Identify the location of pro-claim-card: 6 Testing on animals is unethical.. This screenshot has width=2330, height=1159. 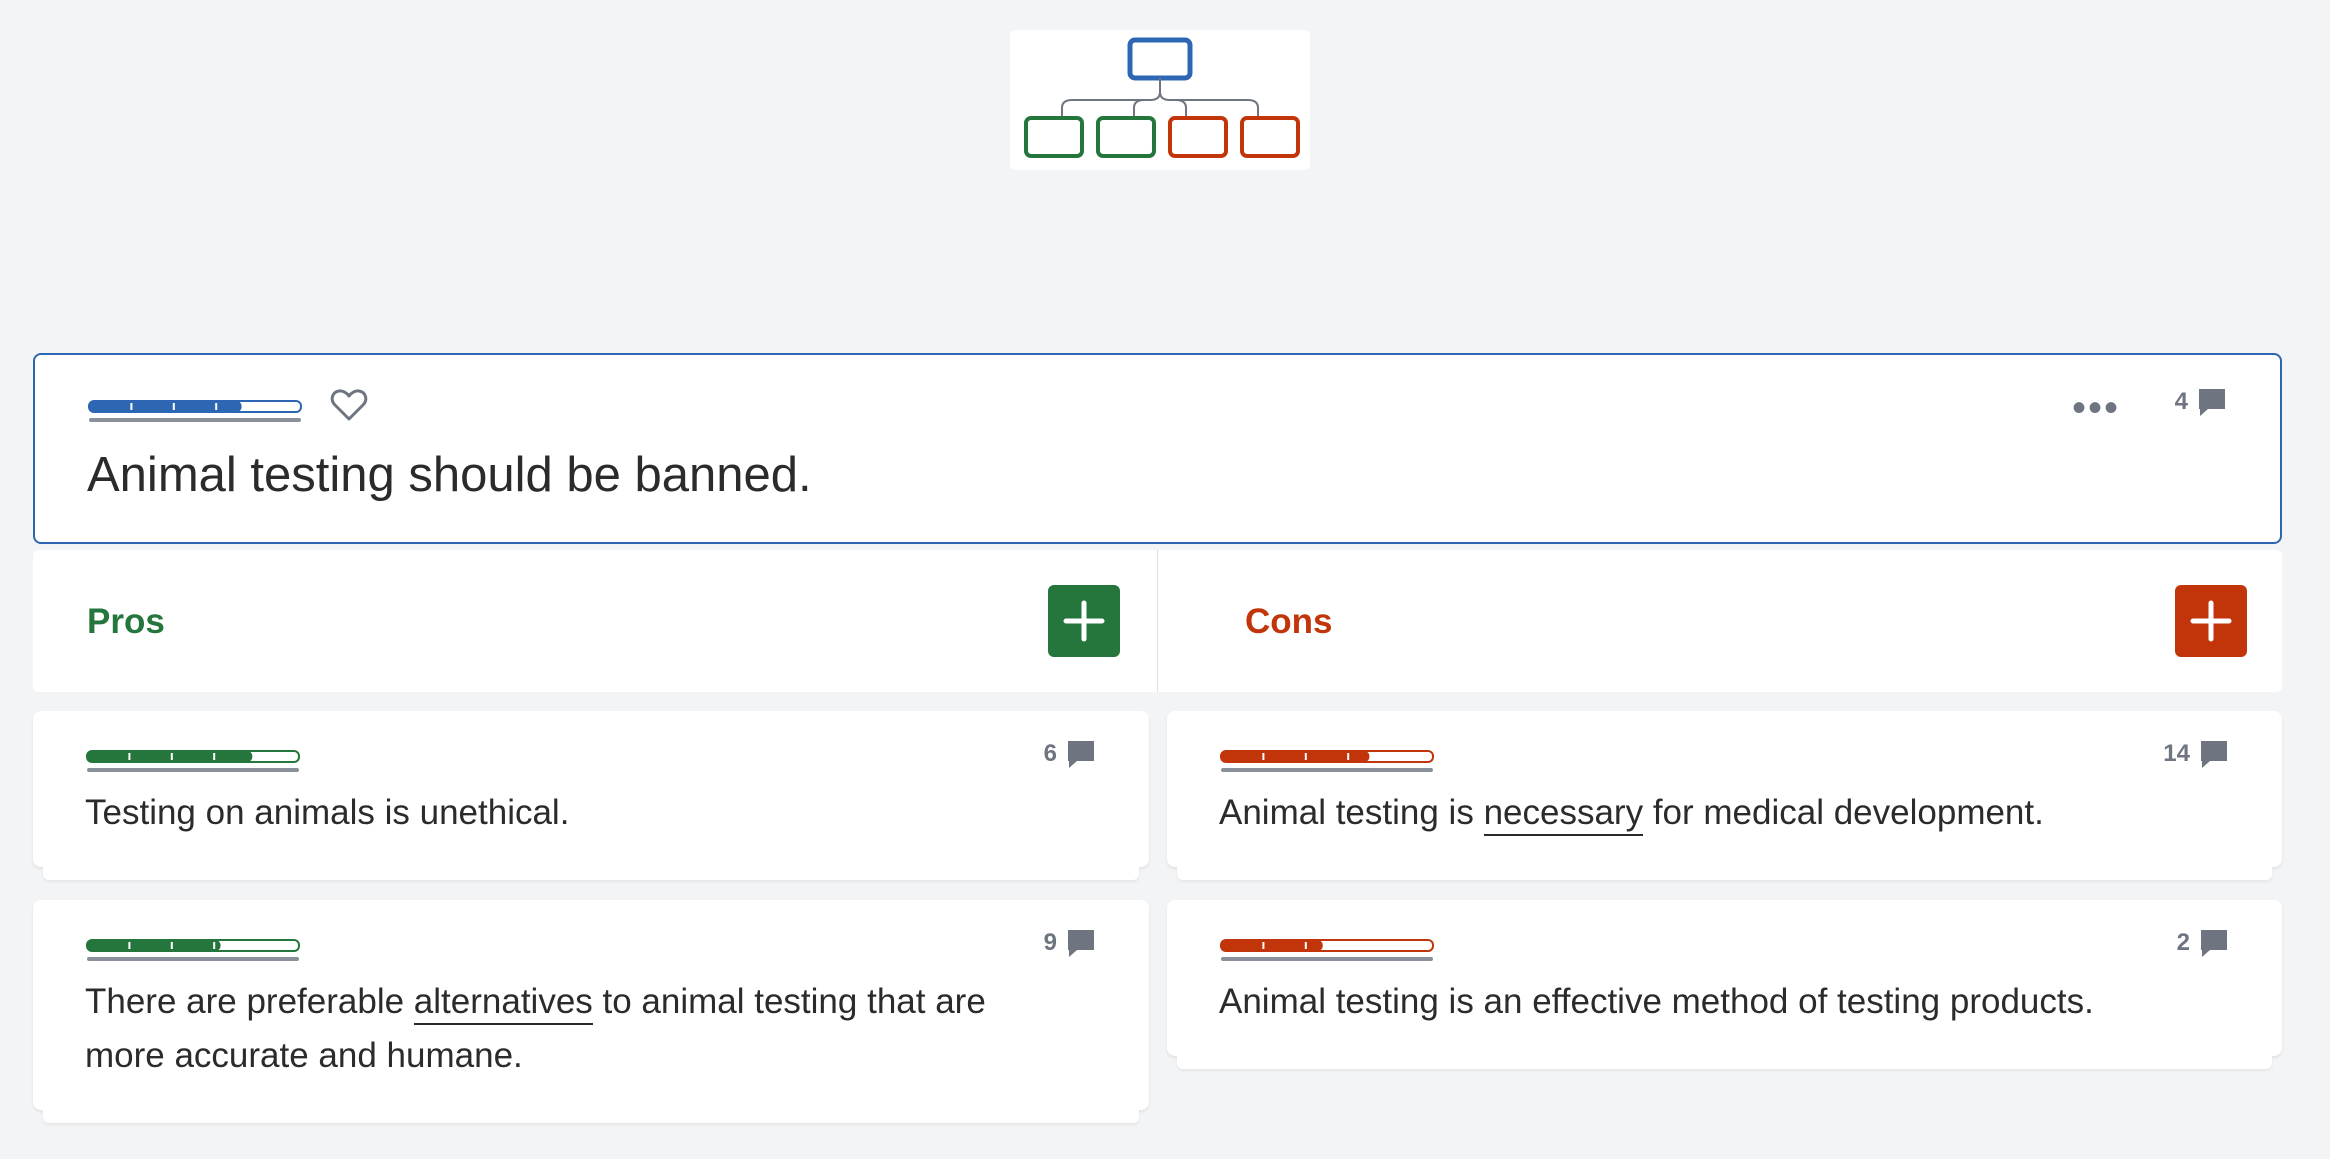
(591, 795).